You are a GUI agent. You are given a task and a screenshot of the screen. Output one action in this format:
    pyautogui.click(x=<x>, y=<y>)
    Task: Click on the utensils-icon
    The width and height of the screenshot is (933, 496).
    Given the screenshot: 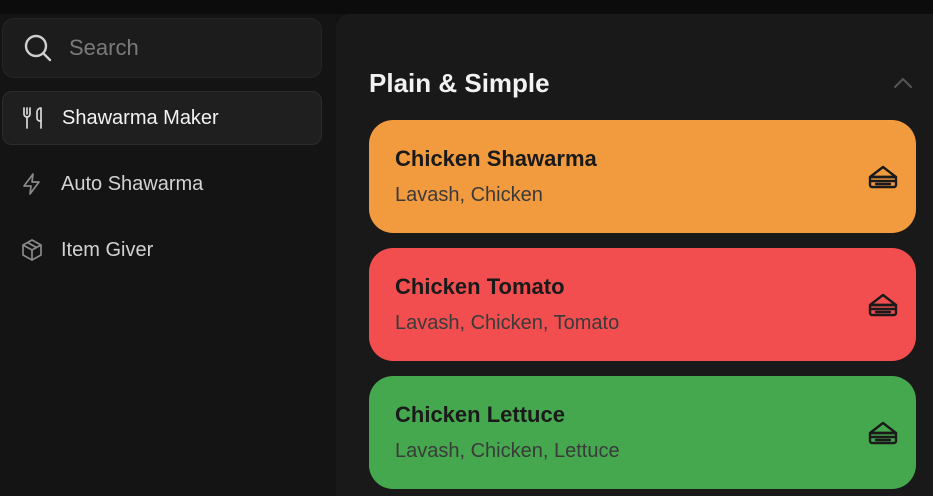 What is the action you would take?
    pyautogui.click(x=33, y=118)
    